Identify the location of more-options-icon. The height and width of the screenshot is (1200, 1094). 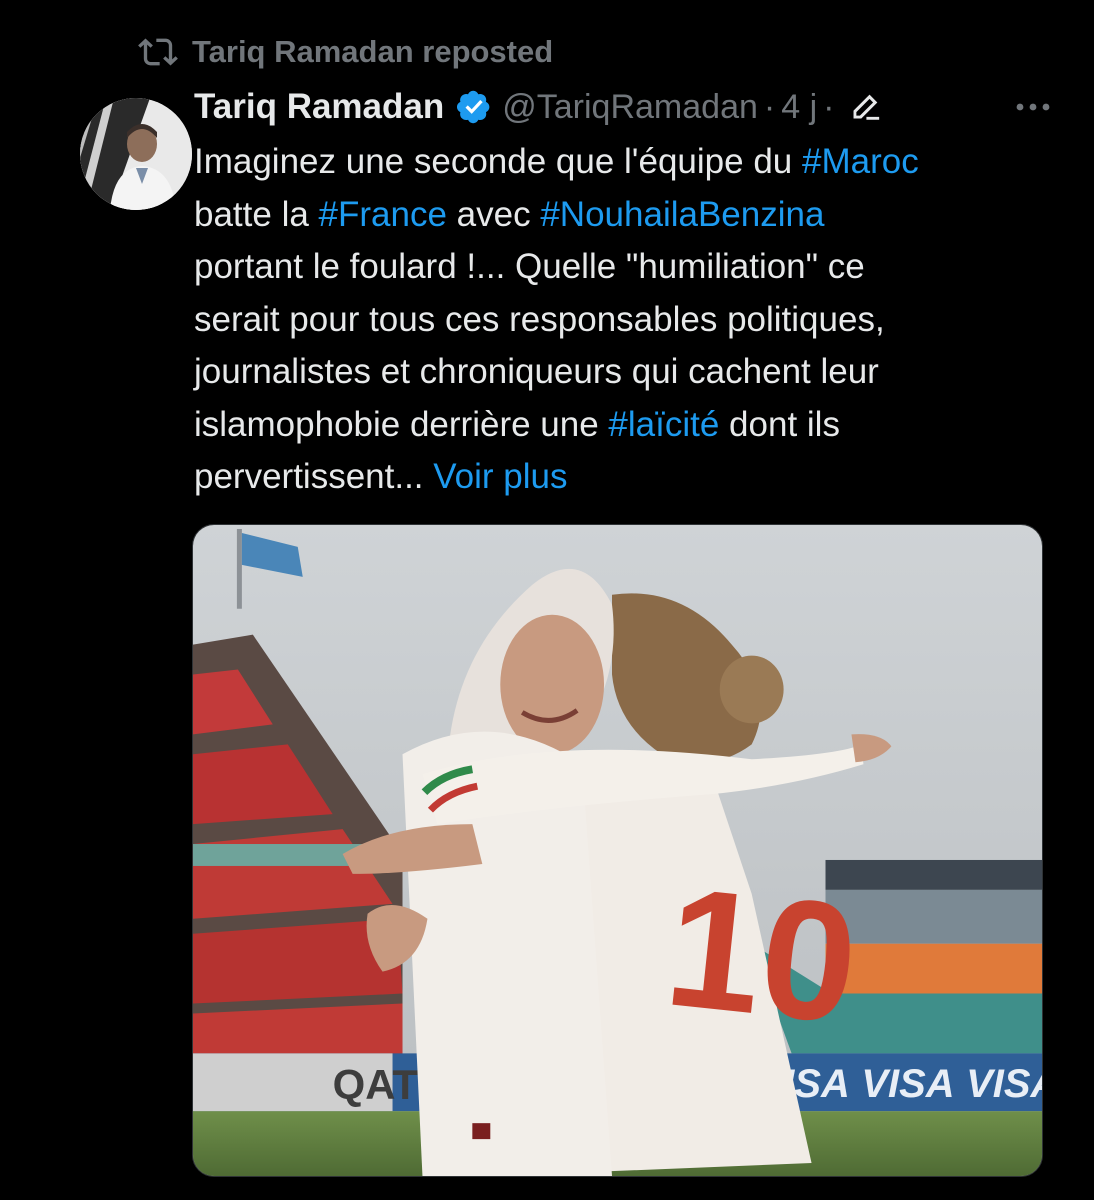
(1033, 107).